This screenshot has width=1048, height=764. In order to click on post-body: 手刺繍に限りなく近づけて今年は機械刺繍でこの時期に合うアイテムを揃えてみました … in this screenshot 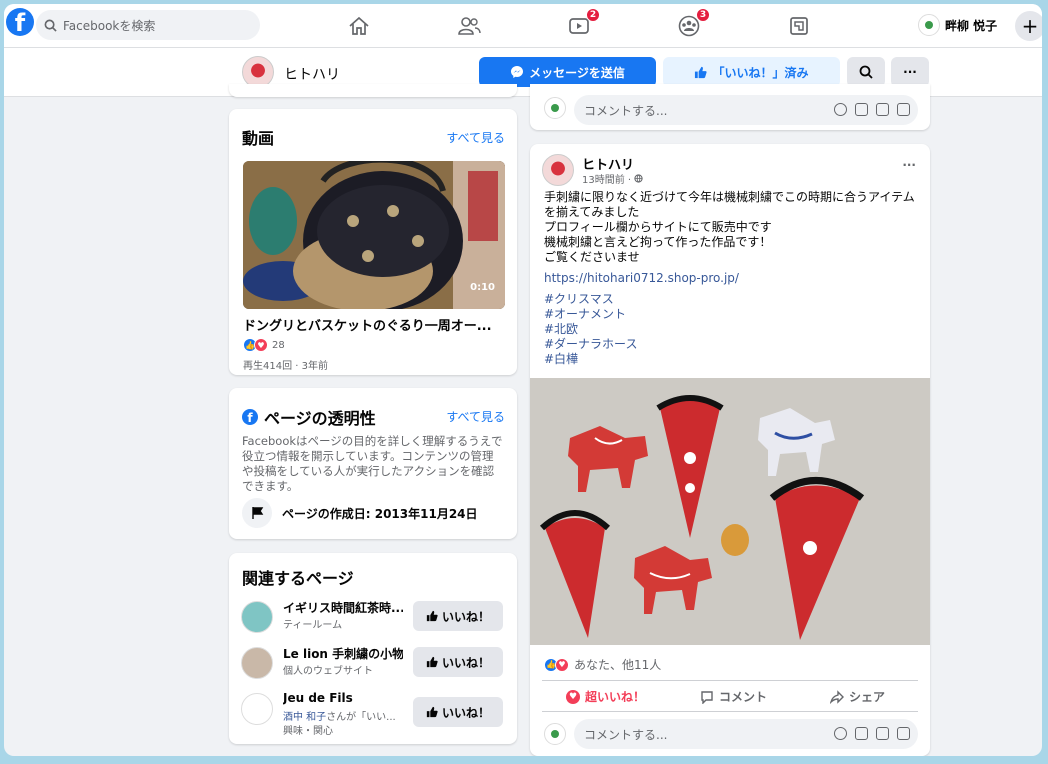, I will do `click(734, 278)`.